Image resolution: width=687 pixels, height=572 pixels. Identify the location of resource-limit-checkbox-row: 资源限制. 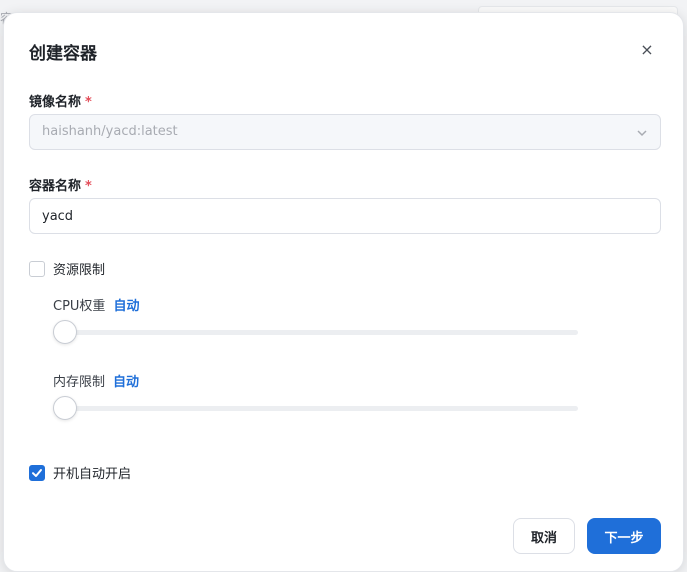
(67, 268).